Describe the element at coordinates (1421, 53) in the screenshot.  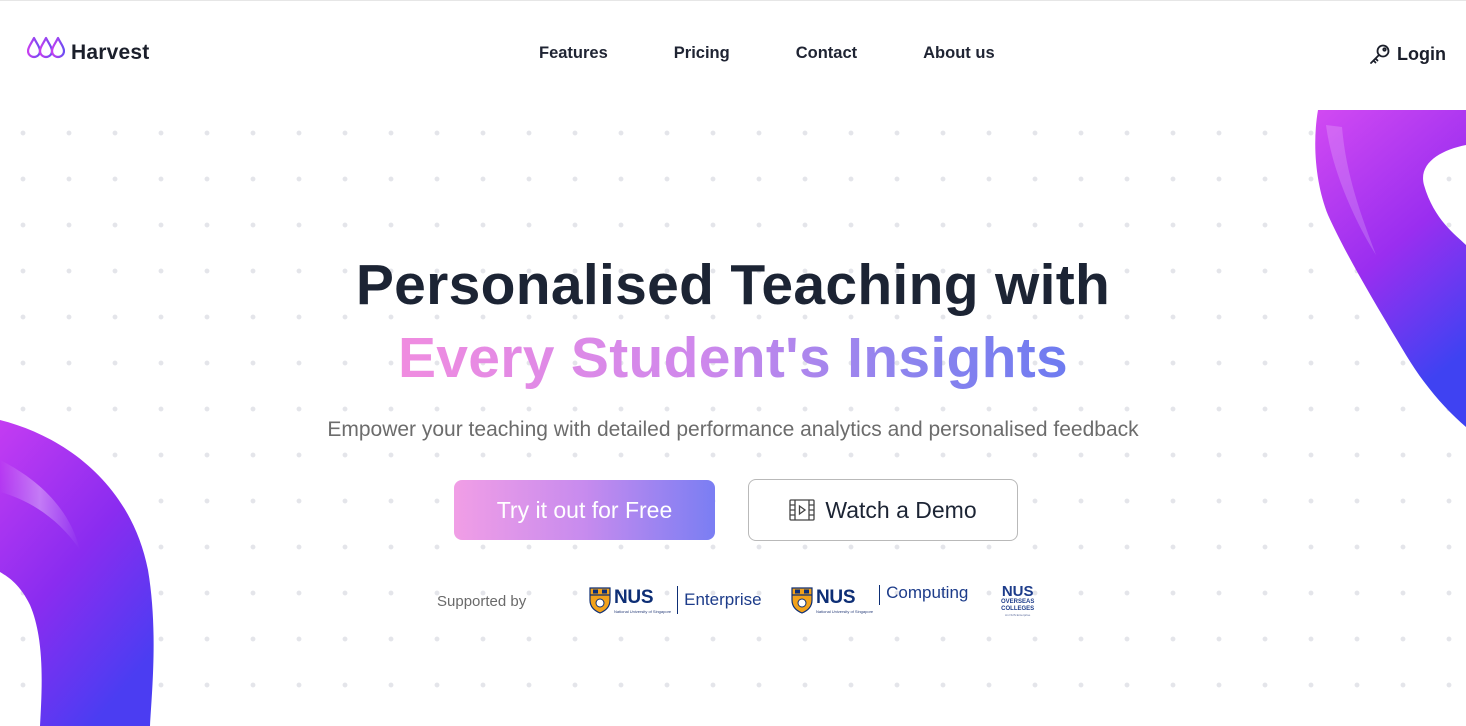
I see `login-label: Login` at that location.